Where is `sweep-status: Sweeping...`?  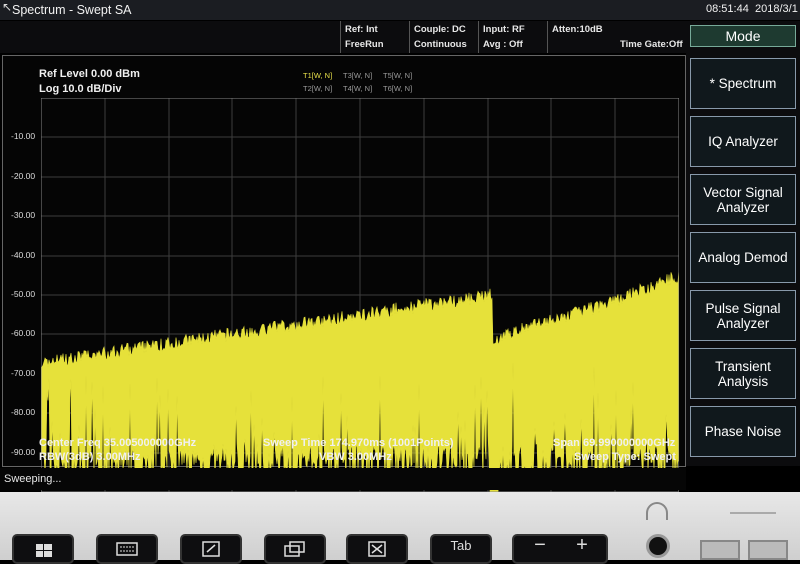 sweep-status: Sweeping... is located at coordinates (33, 479).